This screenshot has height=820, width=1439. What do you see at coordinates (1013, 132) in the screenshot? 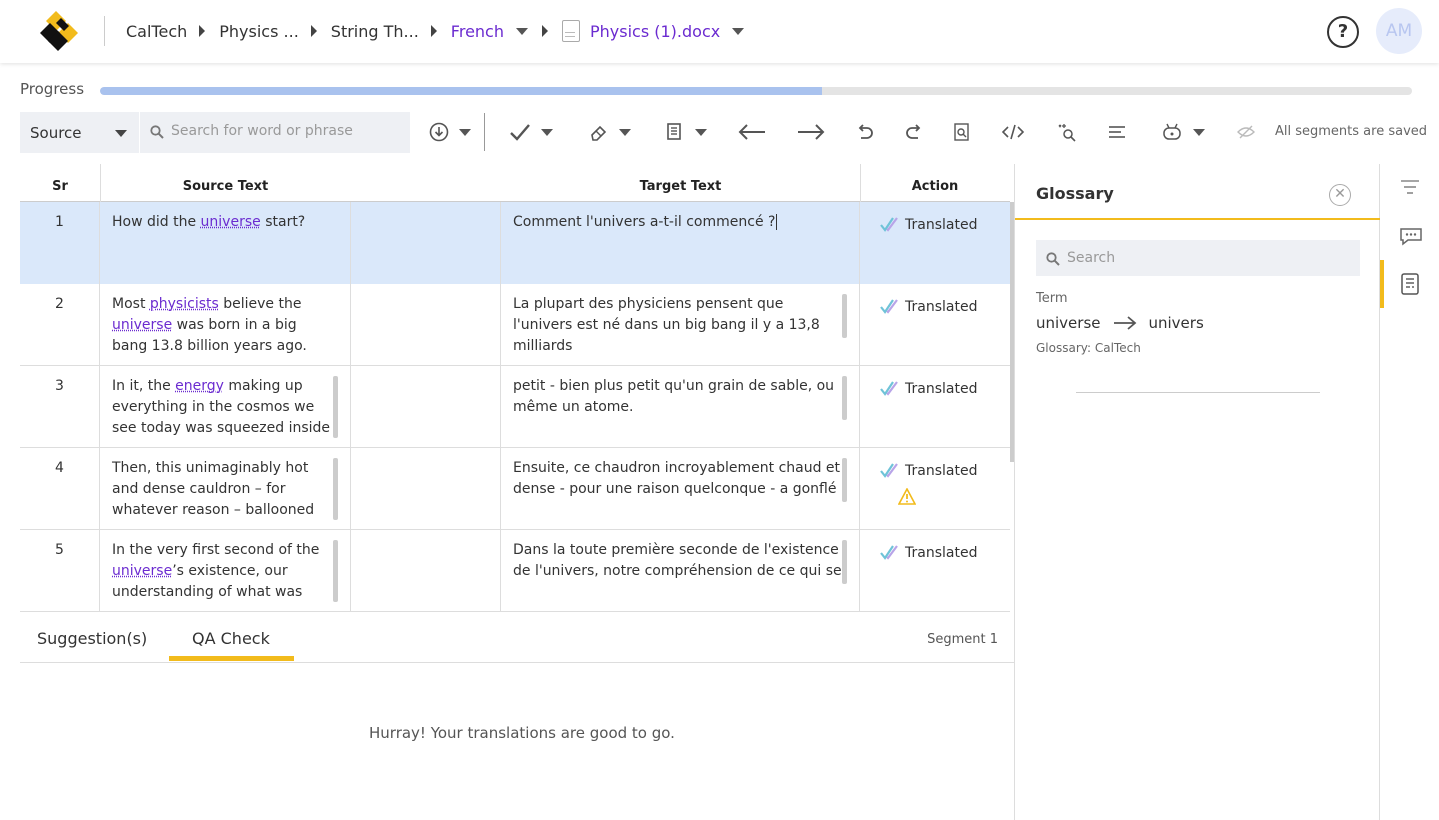
I see `tags-button` at bounding box center [1013, 132].